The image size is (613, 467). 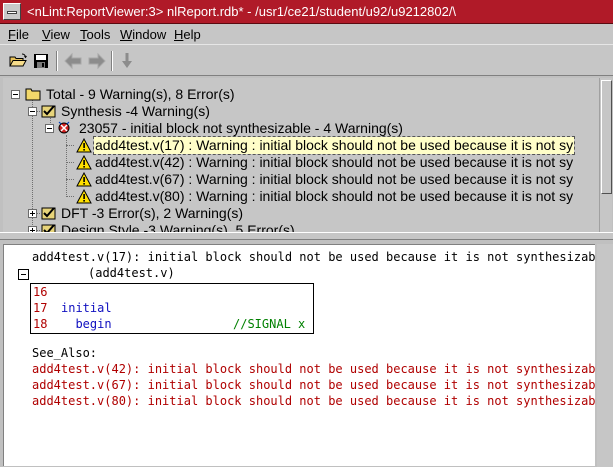 I want to click on tree-scrollbar, so click(x=605, y=155).